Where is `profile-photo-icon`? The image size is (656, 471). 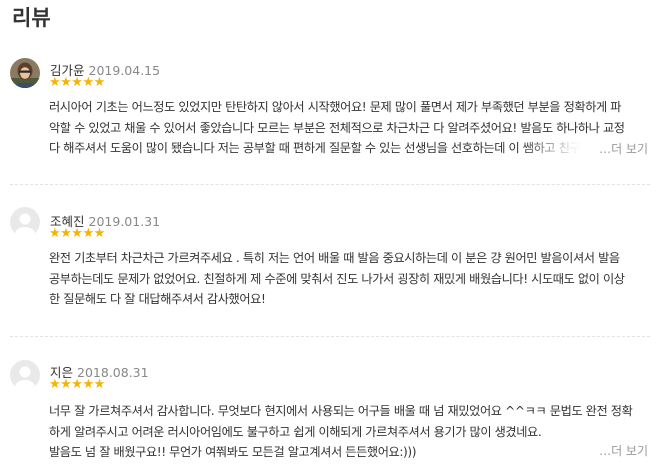
profile-photo-icon is located at coordinates (25, 73).